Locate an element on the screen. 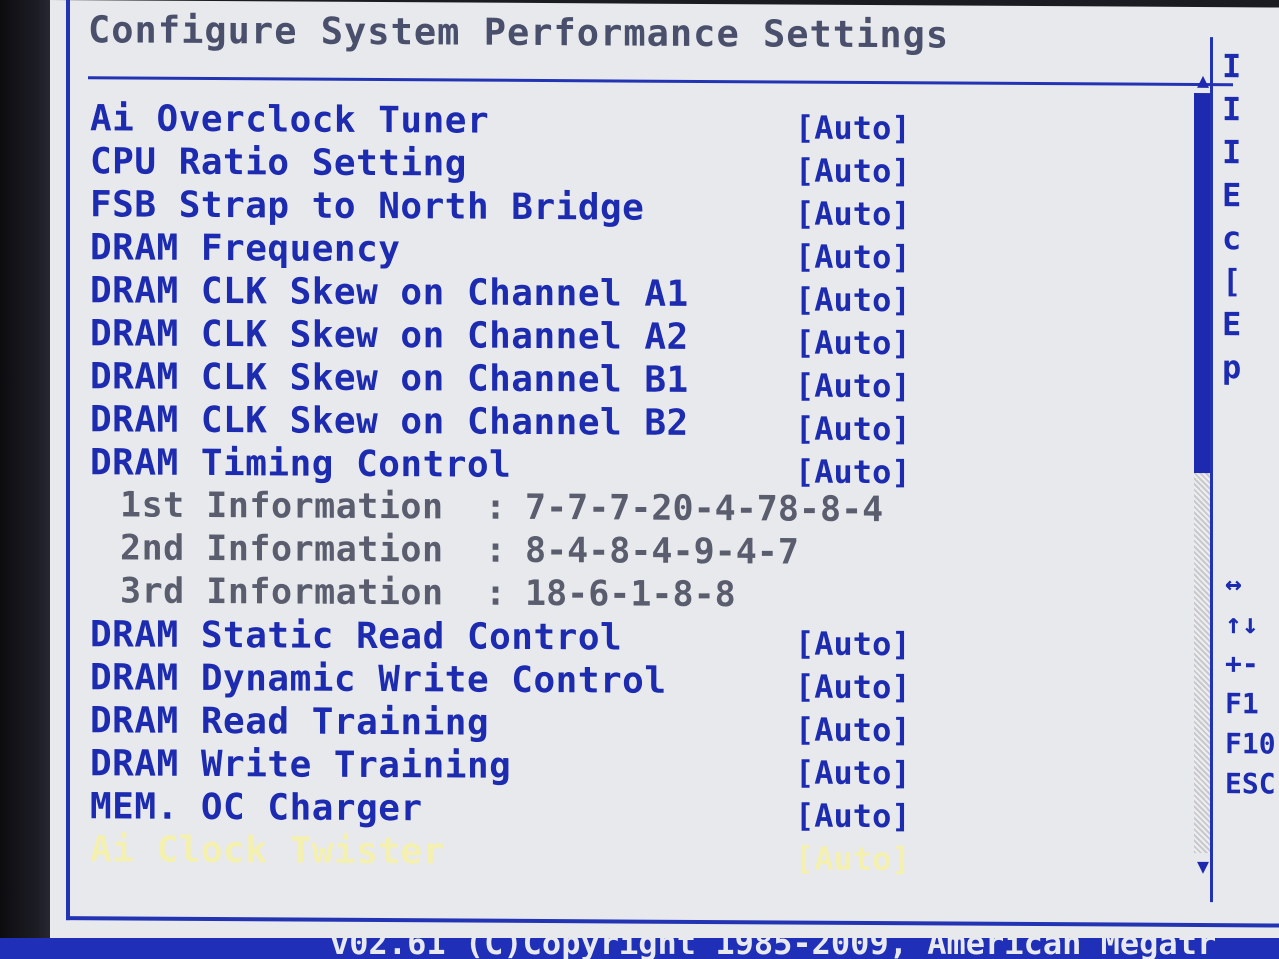 This screenshot has height=959, width=1279. info-row-1st: 1st Information : 7-7-7-20-4-78-8-4 is located at coordinates (655, 510).